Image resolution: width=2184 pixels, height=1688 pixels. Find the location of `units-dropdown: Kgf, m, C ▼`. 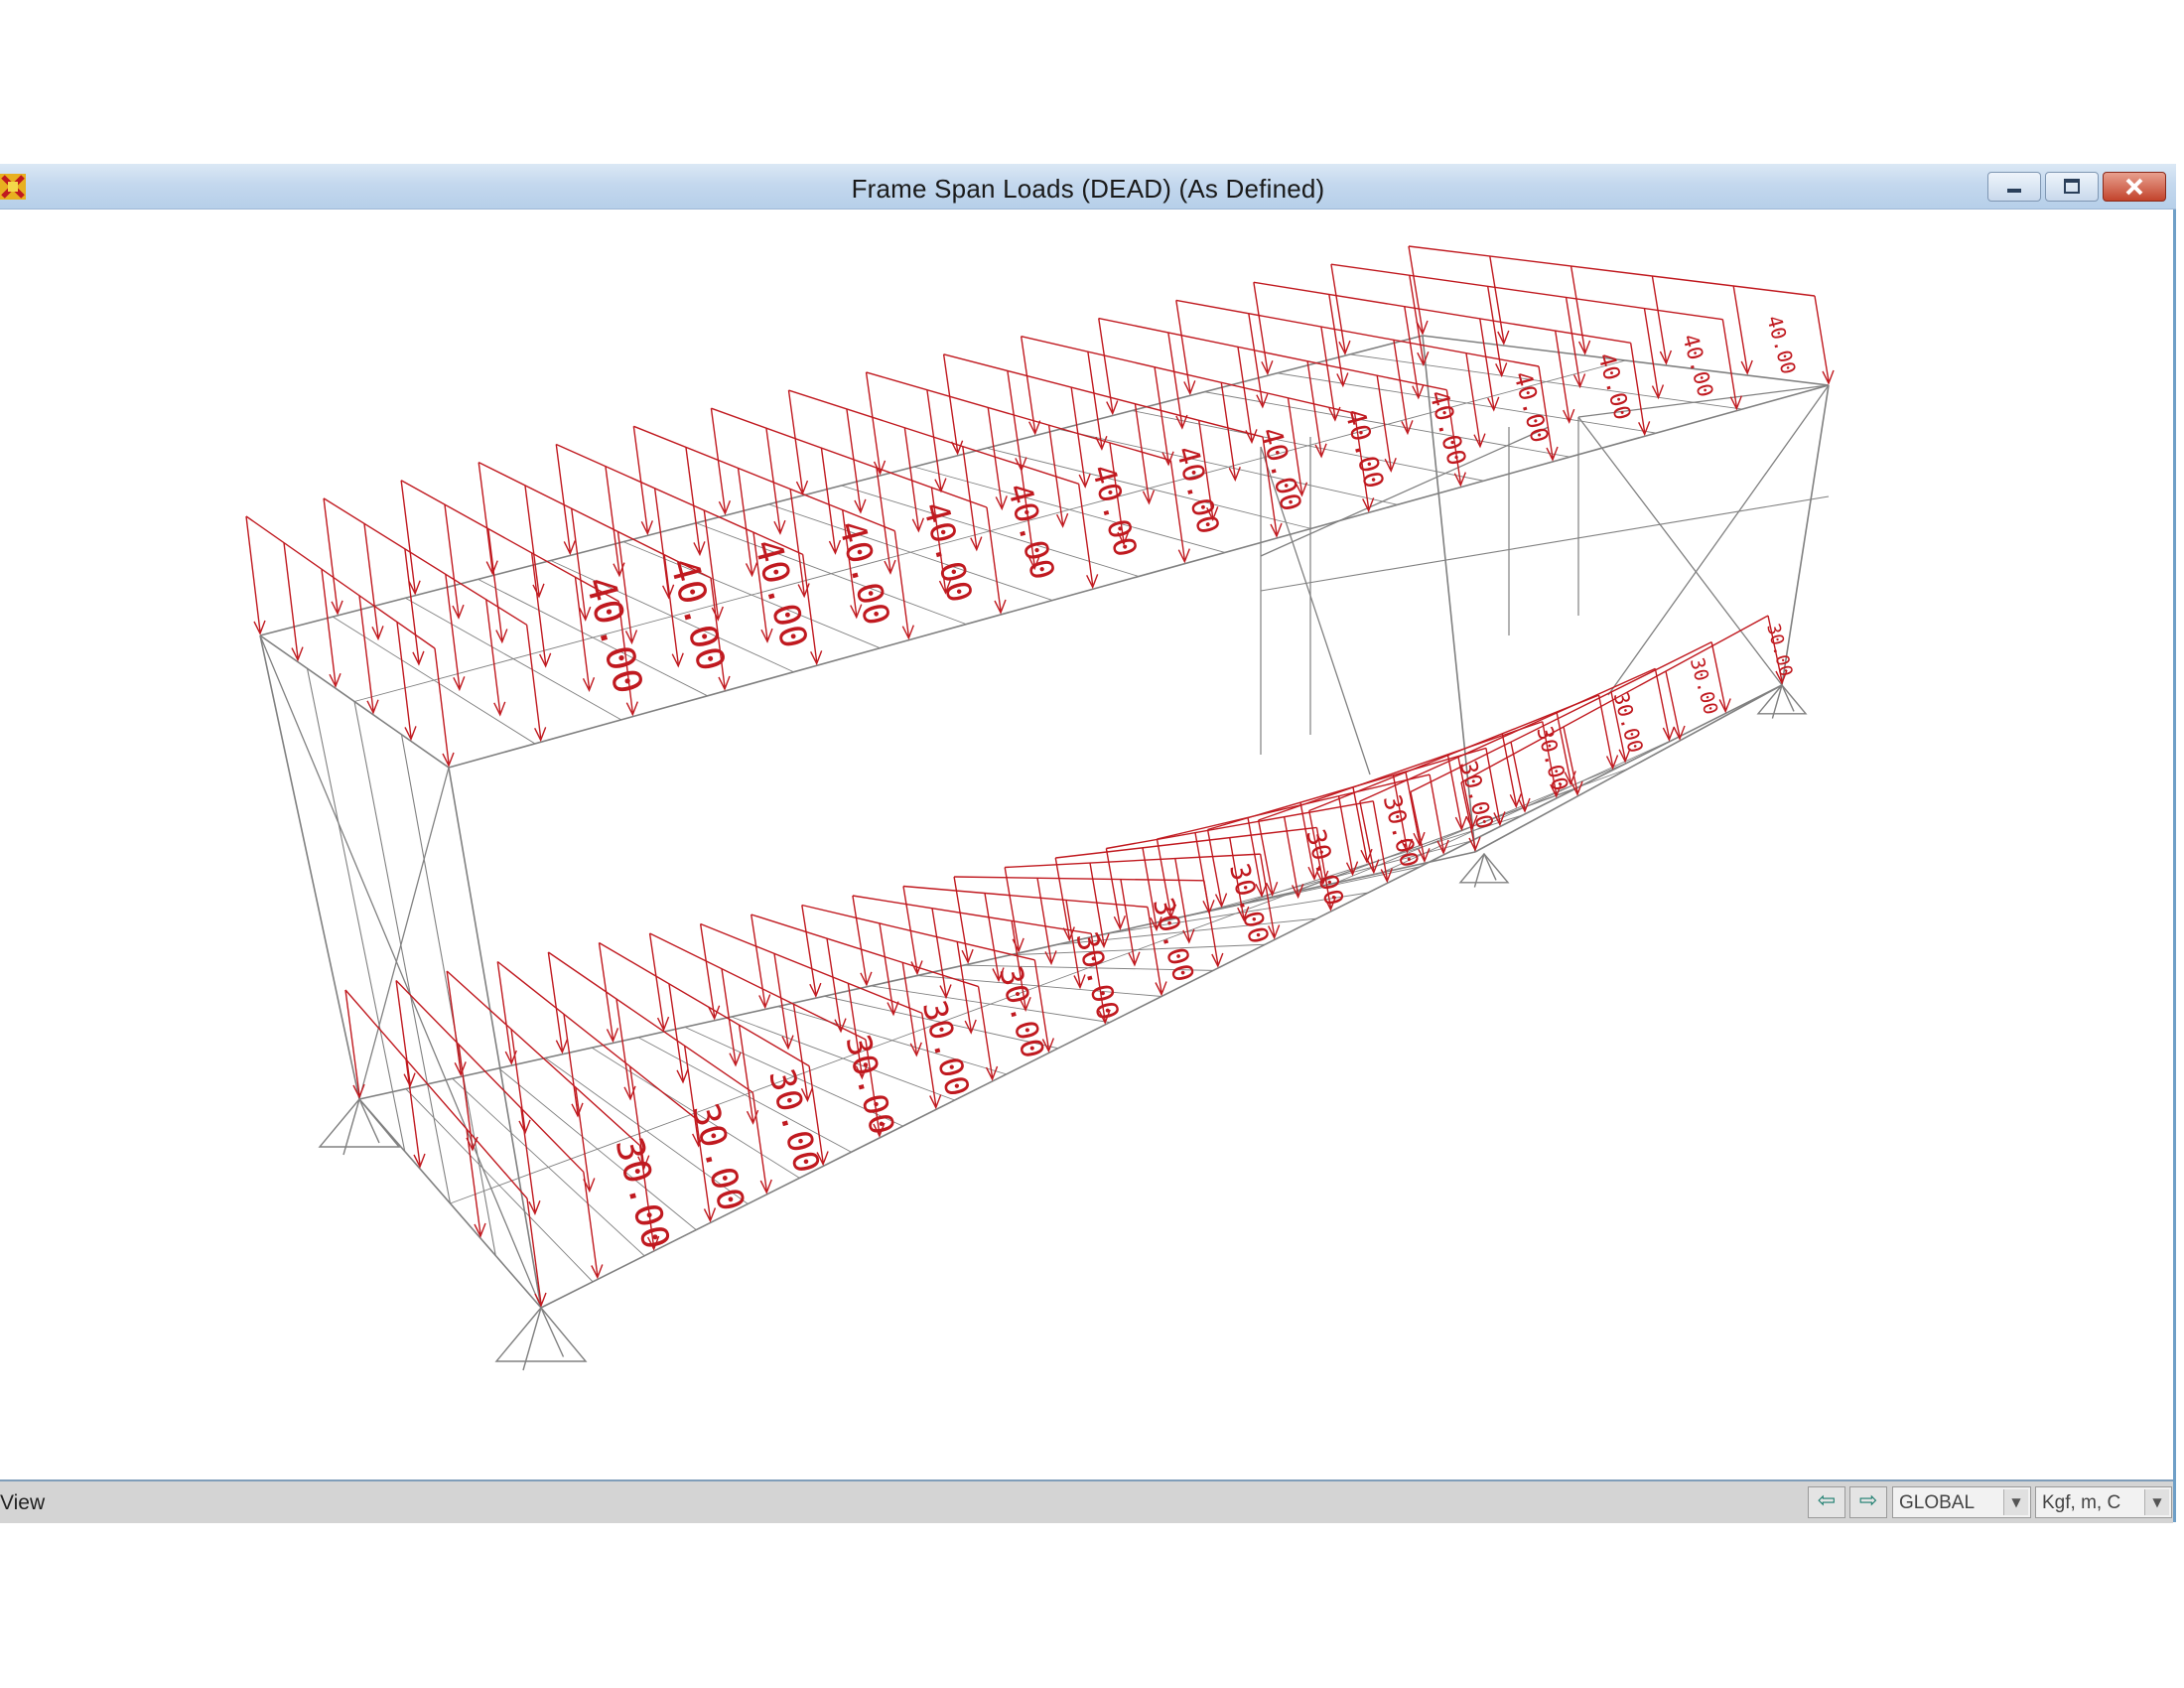

units-dropdown: Kgf, m, C ▼ is located at coordinates (2103, 1502).